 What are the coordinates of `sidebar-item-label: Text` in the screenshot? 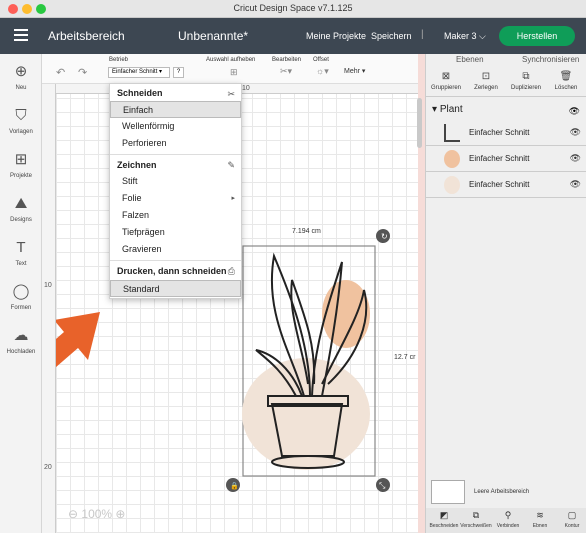 It's located at (21, 264).